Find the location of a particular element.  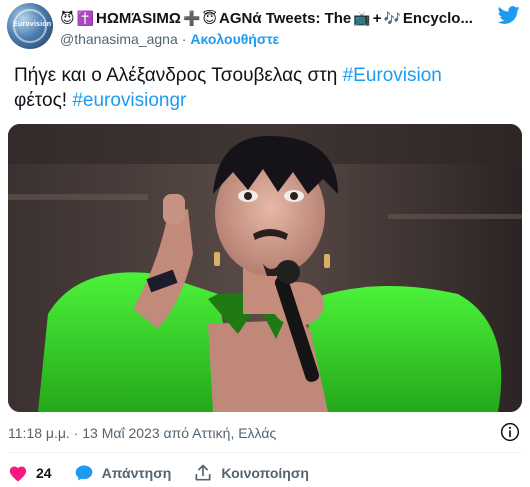

name-plus: + is located at coordinates (377, 18).